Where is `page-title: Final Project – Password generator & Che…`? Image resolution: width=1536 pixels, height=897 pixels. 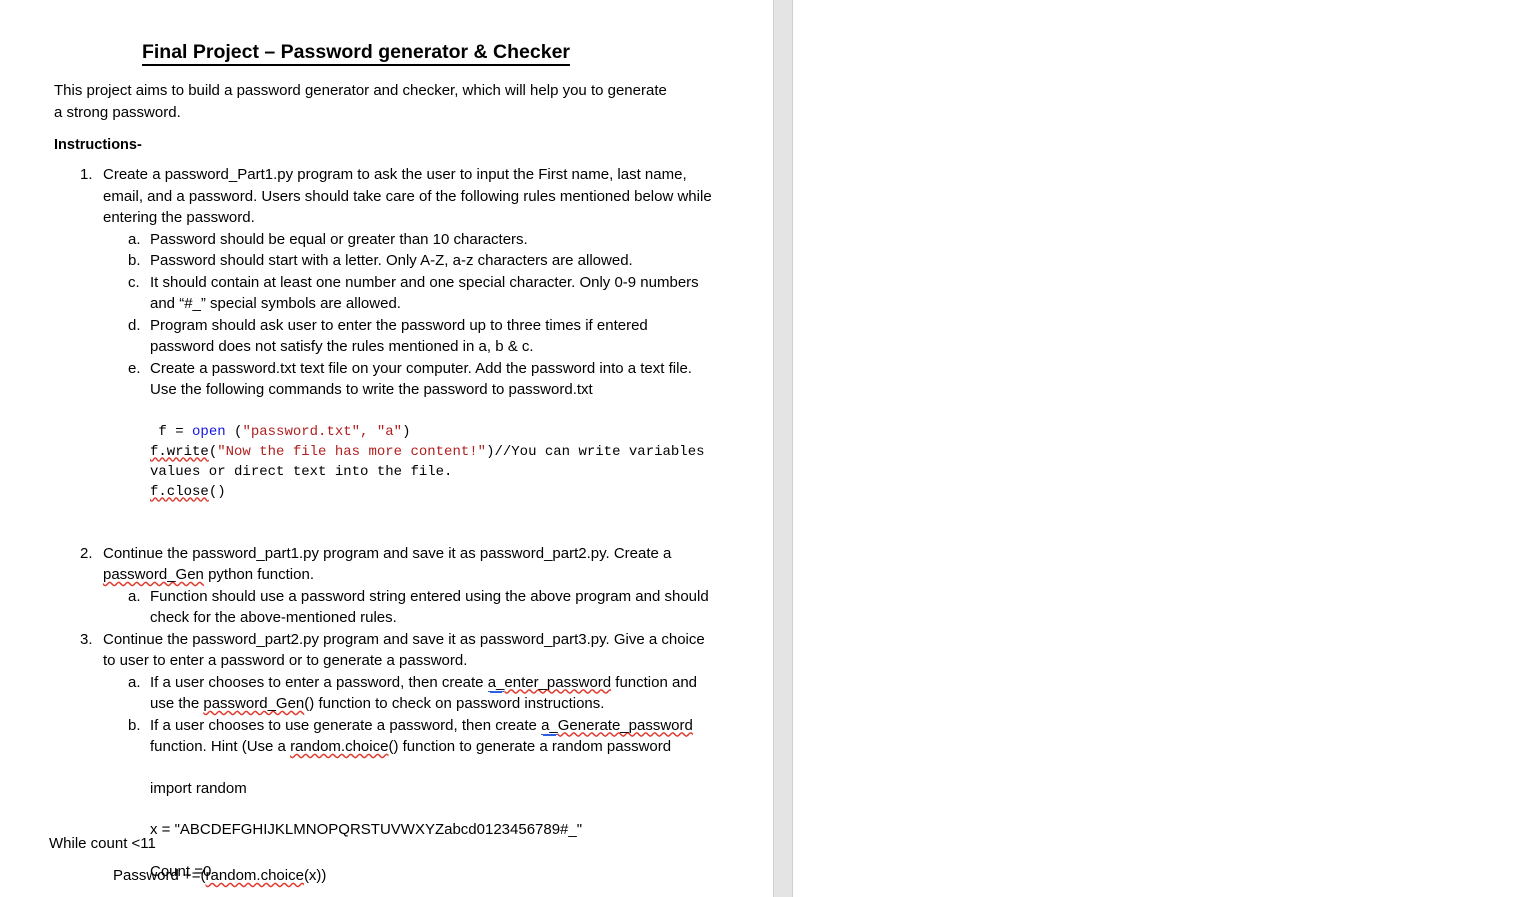 page-title: Final Project – Password generator & Che… is located at coordinates (356, 53).